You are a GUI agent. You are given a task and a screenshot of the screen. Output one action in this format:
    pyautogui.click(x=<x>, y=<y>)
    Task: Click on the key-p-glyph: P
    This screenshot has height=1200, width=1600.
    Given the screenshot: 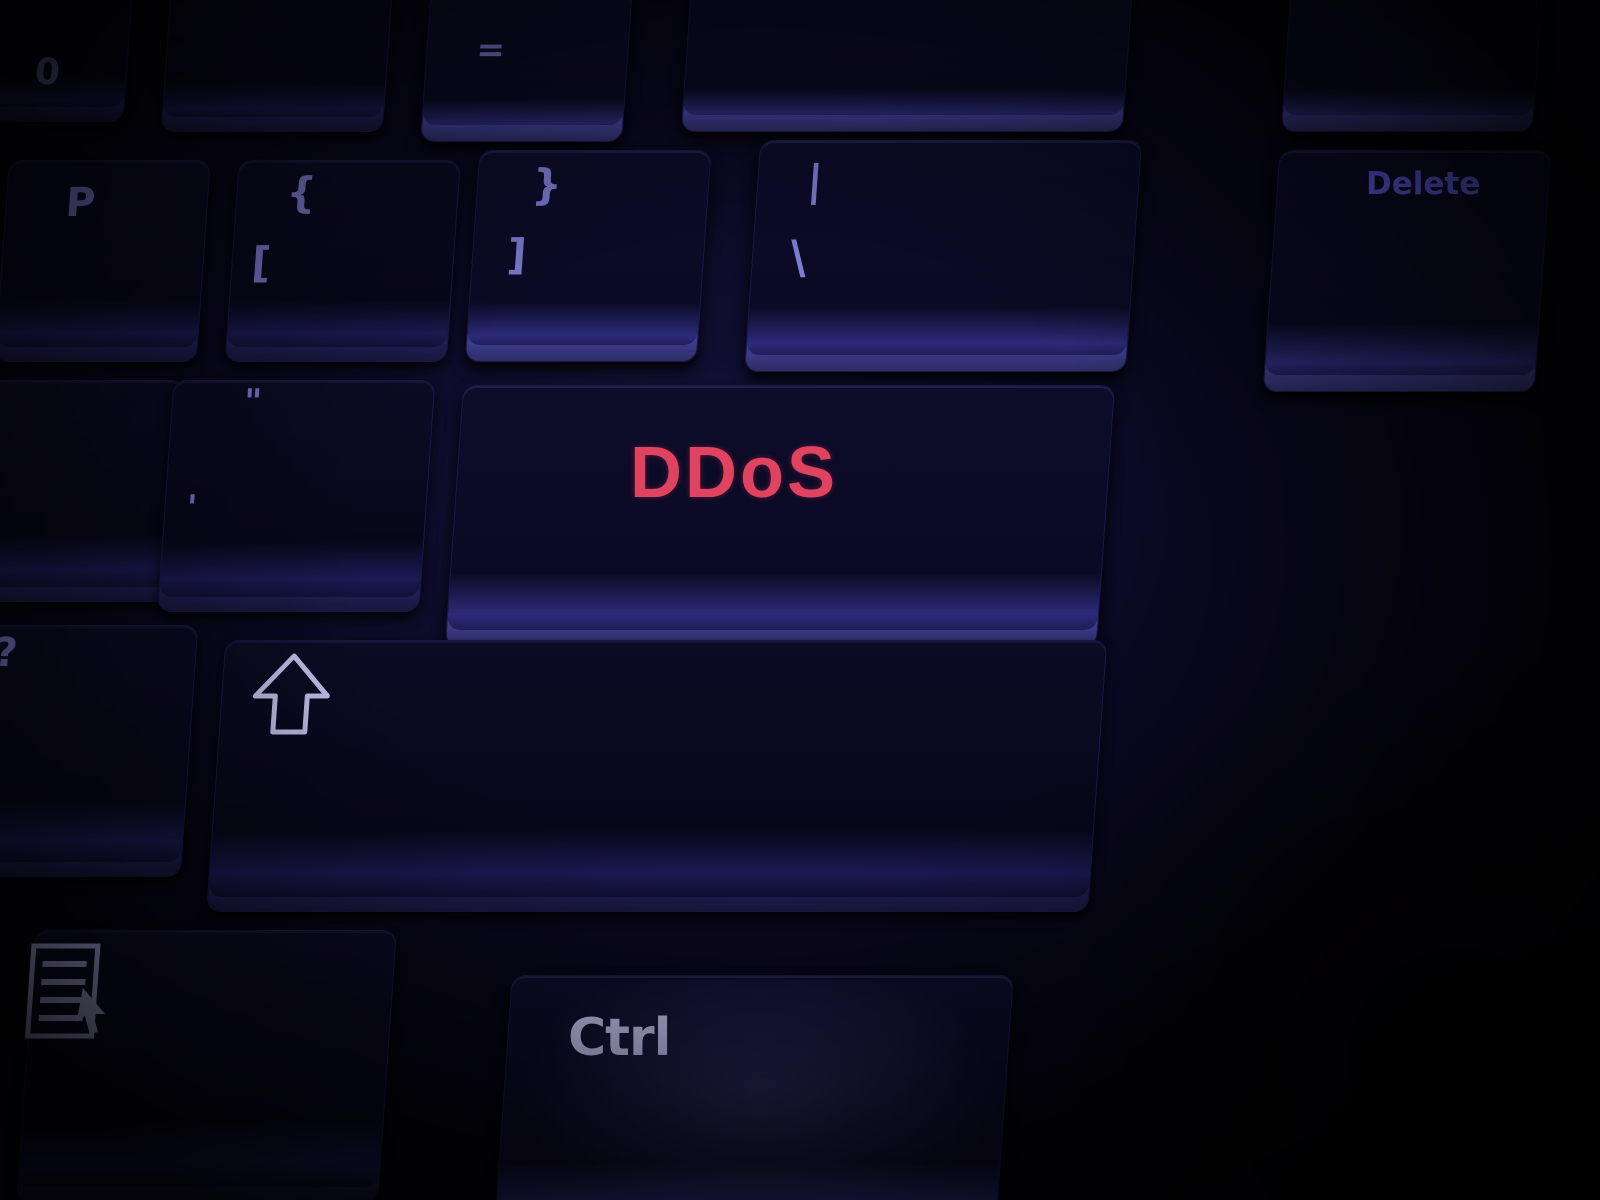 What is the action you would take?
    pyautogui.click(x=80, y=203)
    